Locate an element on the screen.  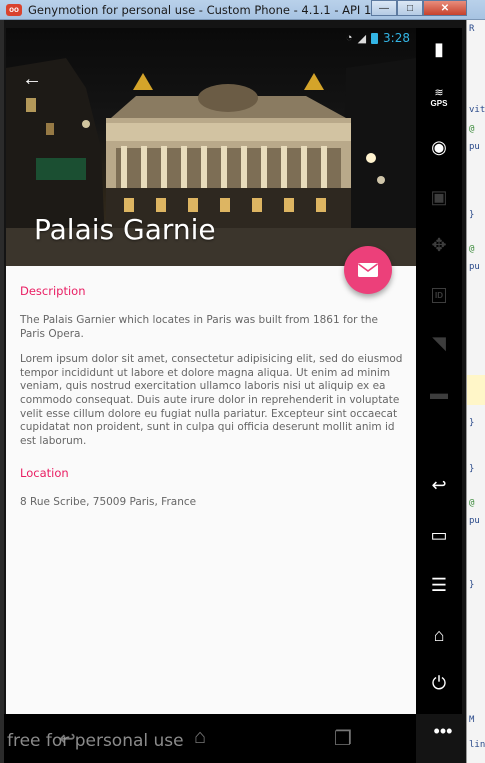
rss-icon: ◥ is located at coordinates (439, 342).